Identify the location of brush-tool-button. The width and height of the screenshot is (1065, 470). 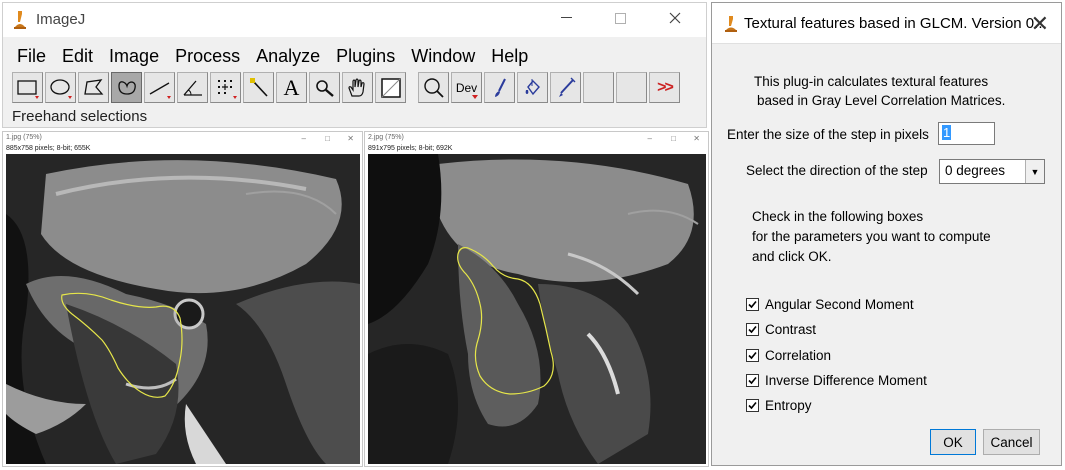
(499, 87).